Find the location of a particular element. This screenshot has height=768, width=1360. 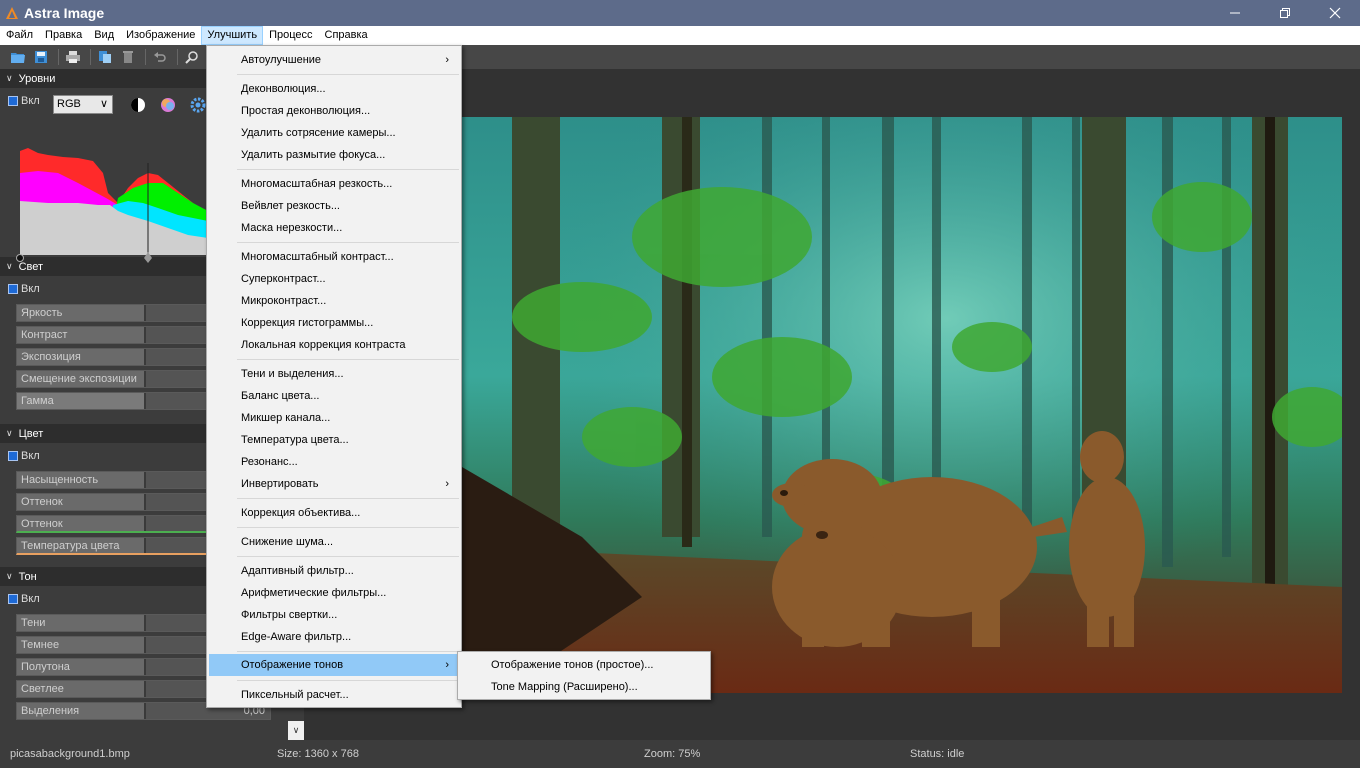

chevron-down-icon: ∨ is located at coordinates (9, 78).